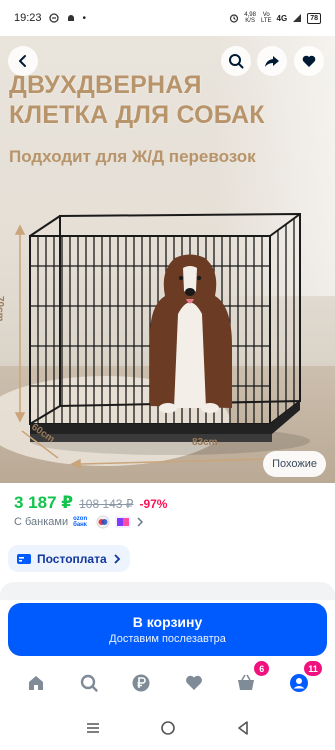 The width and height of the screenshot is (335, 750). I want to click on network-speed: 4,98 K/S, so click(250, 18).